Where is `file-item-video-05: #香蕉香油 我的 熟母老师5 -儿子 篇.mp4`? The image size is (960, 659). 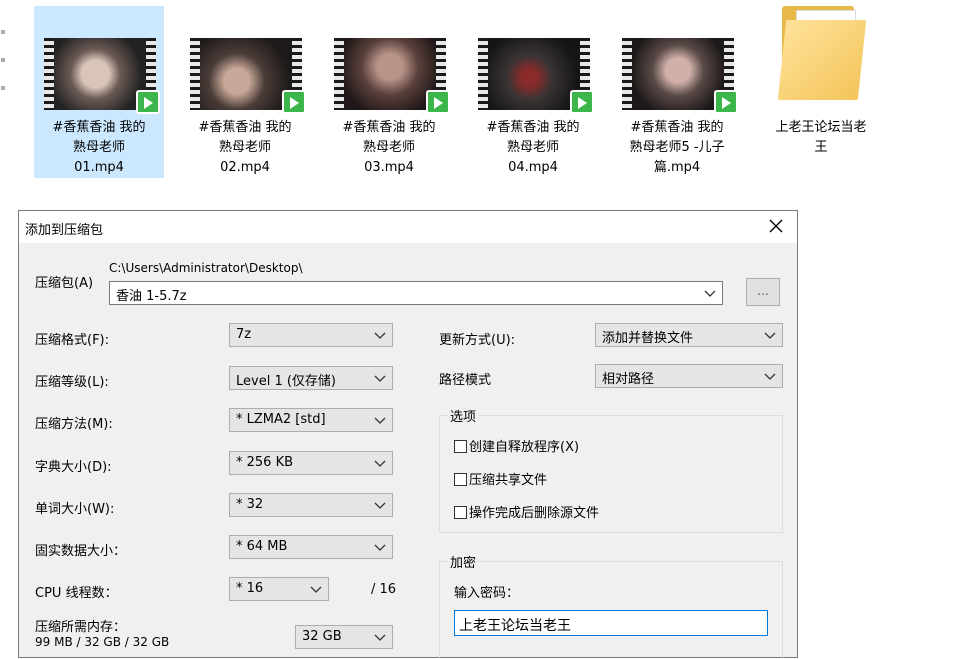 file-item-video-05: #香蕉香油 我的 熟母老师5 -儿子 篇.mp4 is located at coordinates (677, 92).